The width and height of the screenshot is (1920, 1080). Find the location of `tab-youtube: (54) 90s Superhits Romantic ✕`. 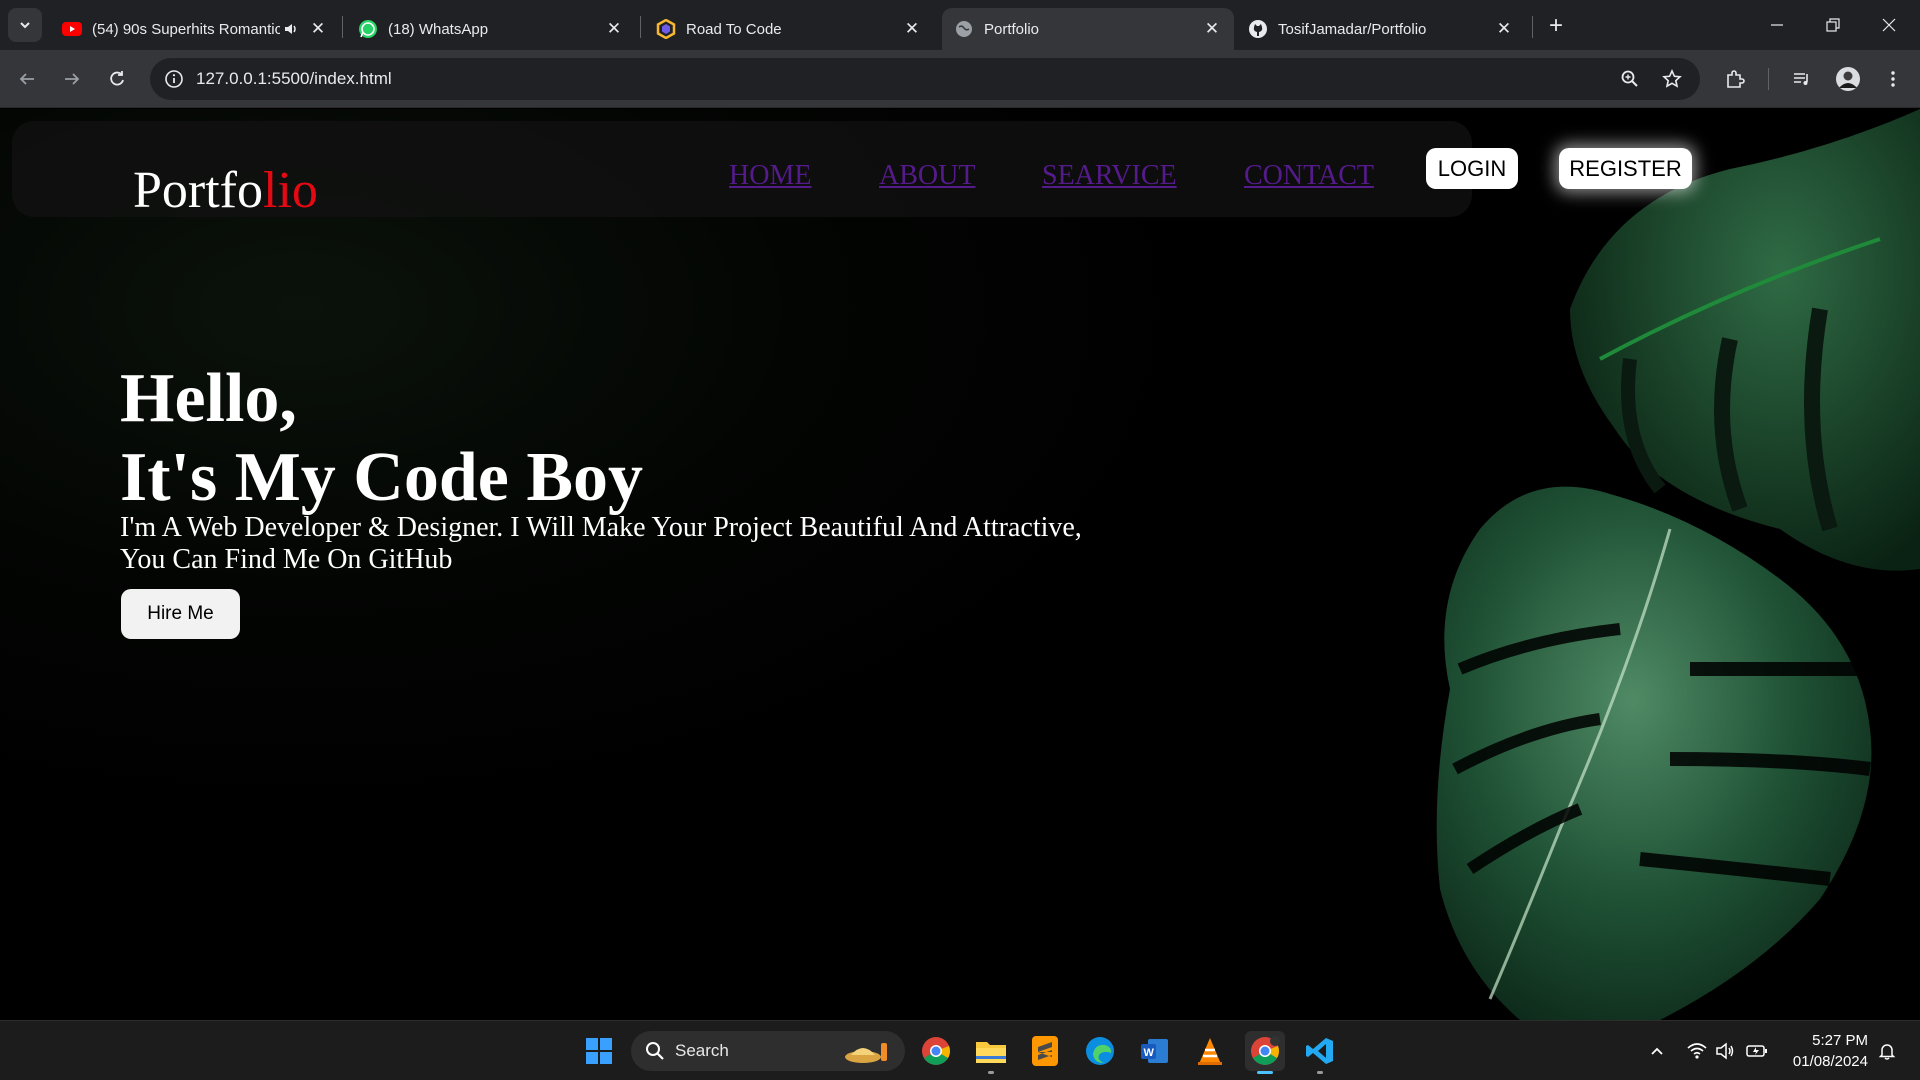

tab-youtube: (54) 90s Superhits Romantic ✕ is located at coordinates (195, 29).